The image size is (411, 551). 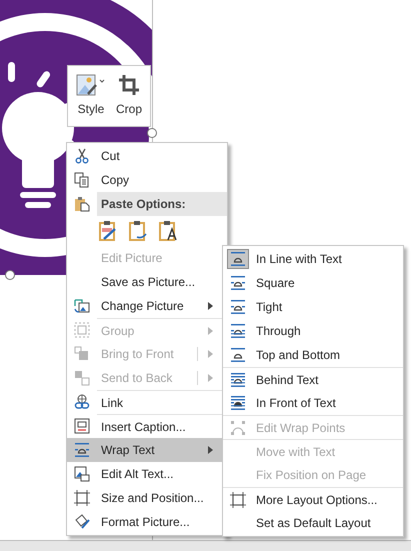 What do you see at coordinates (91, 85) in the screenshot?
I see `picture-style-icon` at bounding box center [91, 85].